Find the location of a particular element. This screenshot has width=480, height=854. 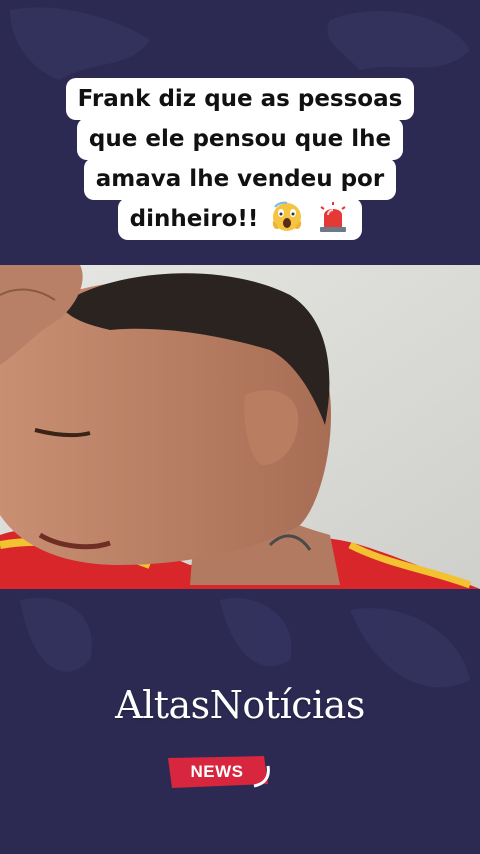

news-badge-label: NEWS is located at coordinates (217, 771).